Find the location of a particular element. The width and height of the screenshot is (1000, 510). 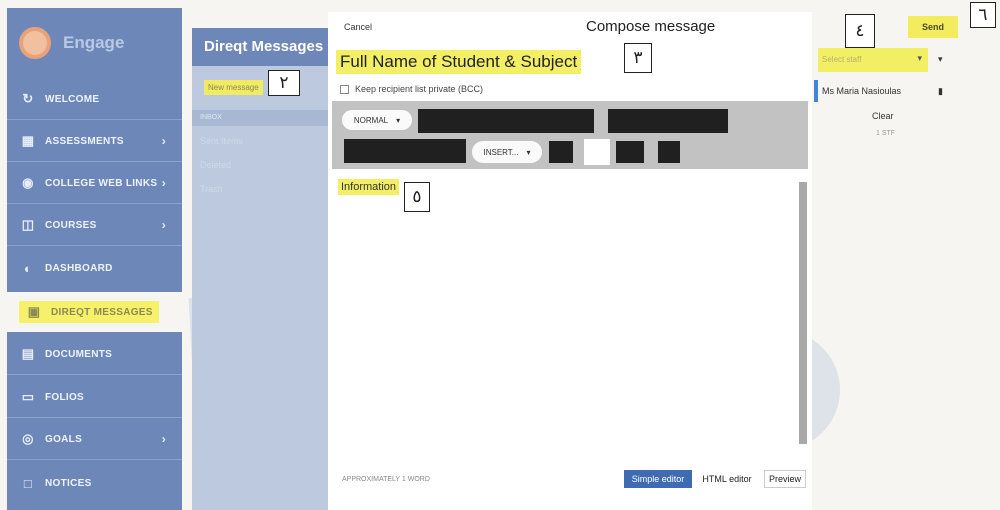

sidebar-item-label: COURSES is located at coordinates (71, 225).